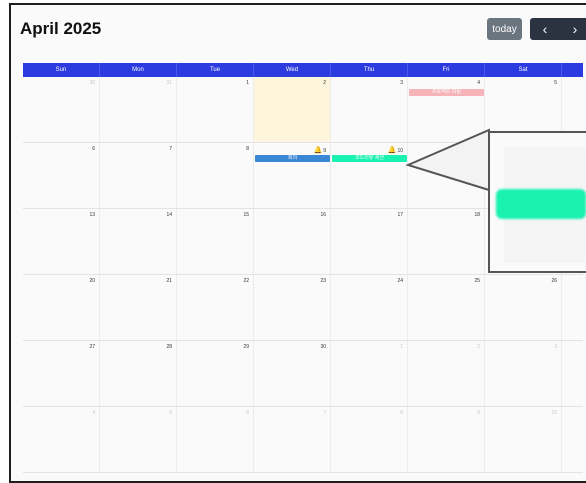  What do you see at coordinates (477, 149) in the screenshot?
I see `day-number: 11` at bounding box center [477, 149].